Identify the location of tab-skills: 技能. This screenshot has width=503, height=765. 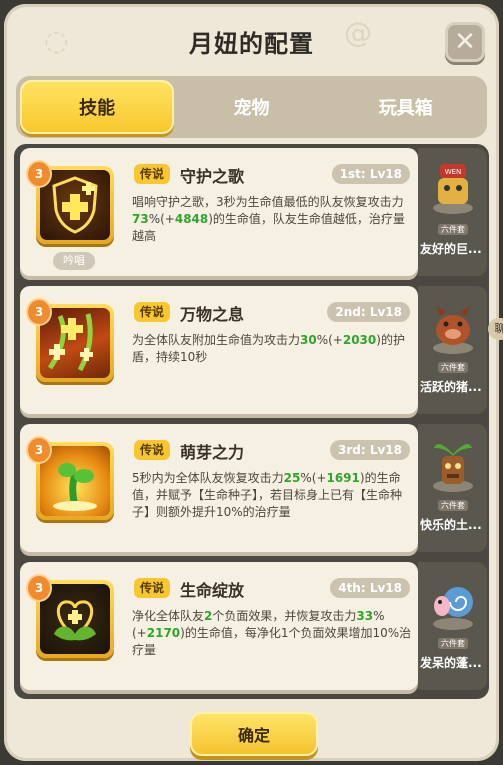
(97, 107).